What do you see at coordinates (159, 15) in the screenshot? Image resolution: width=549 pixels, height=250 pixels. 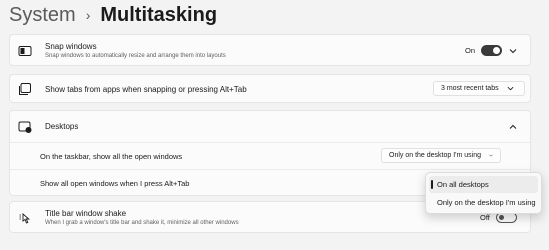 I see `page-title: Multitasking` at bounding box center [159, 15].